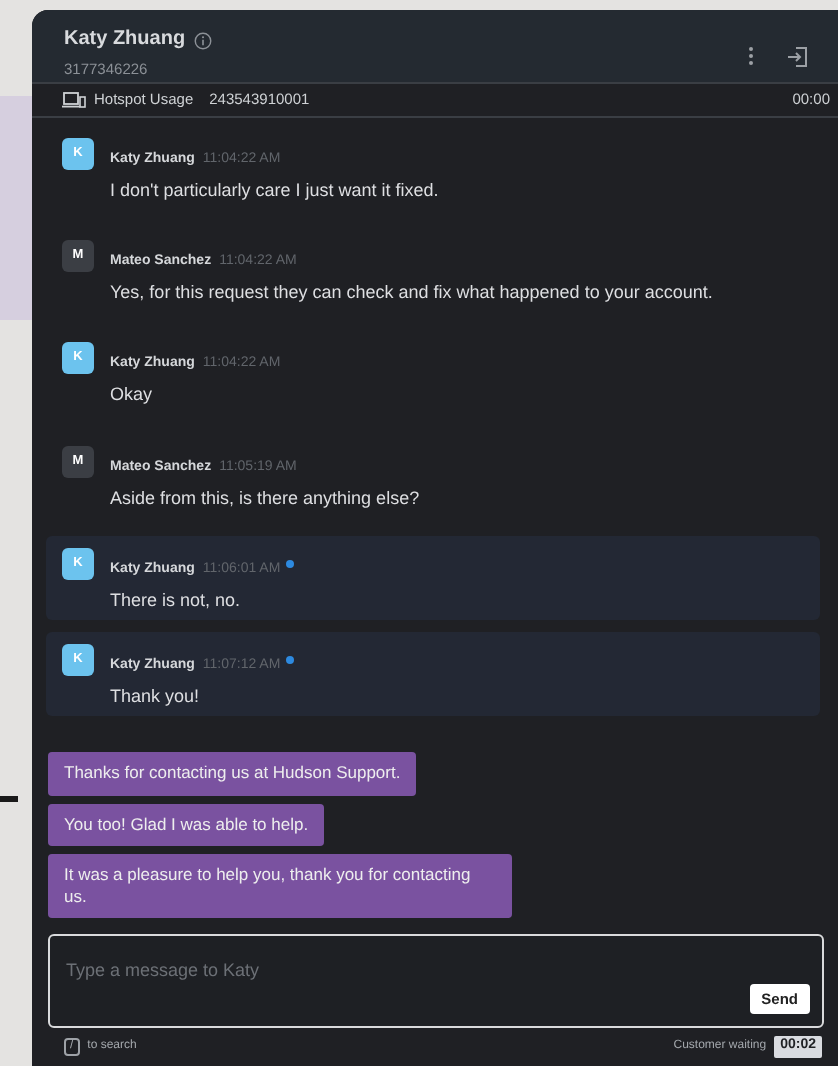 Image resolution: width=838 pixels, height=1066 pixels. I want to click on message-text: Thank you!, so click(156, 697).